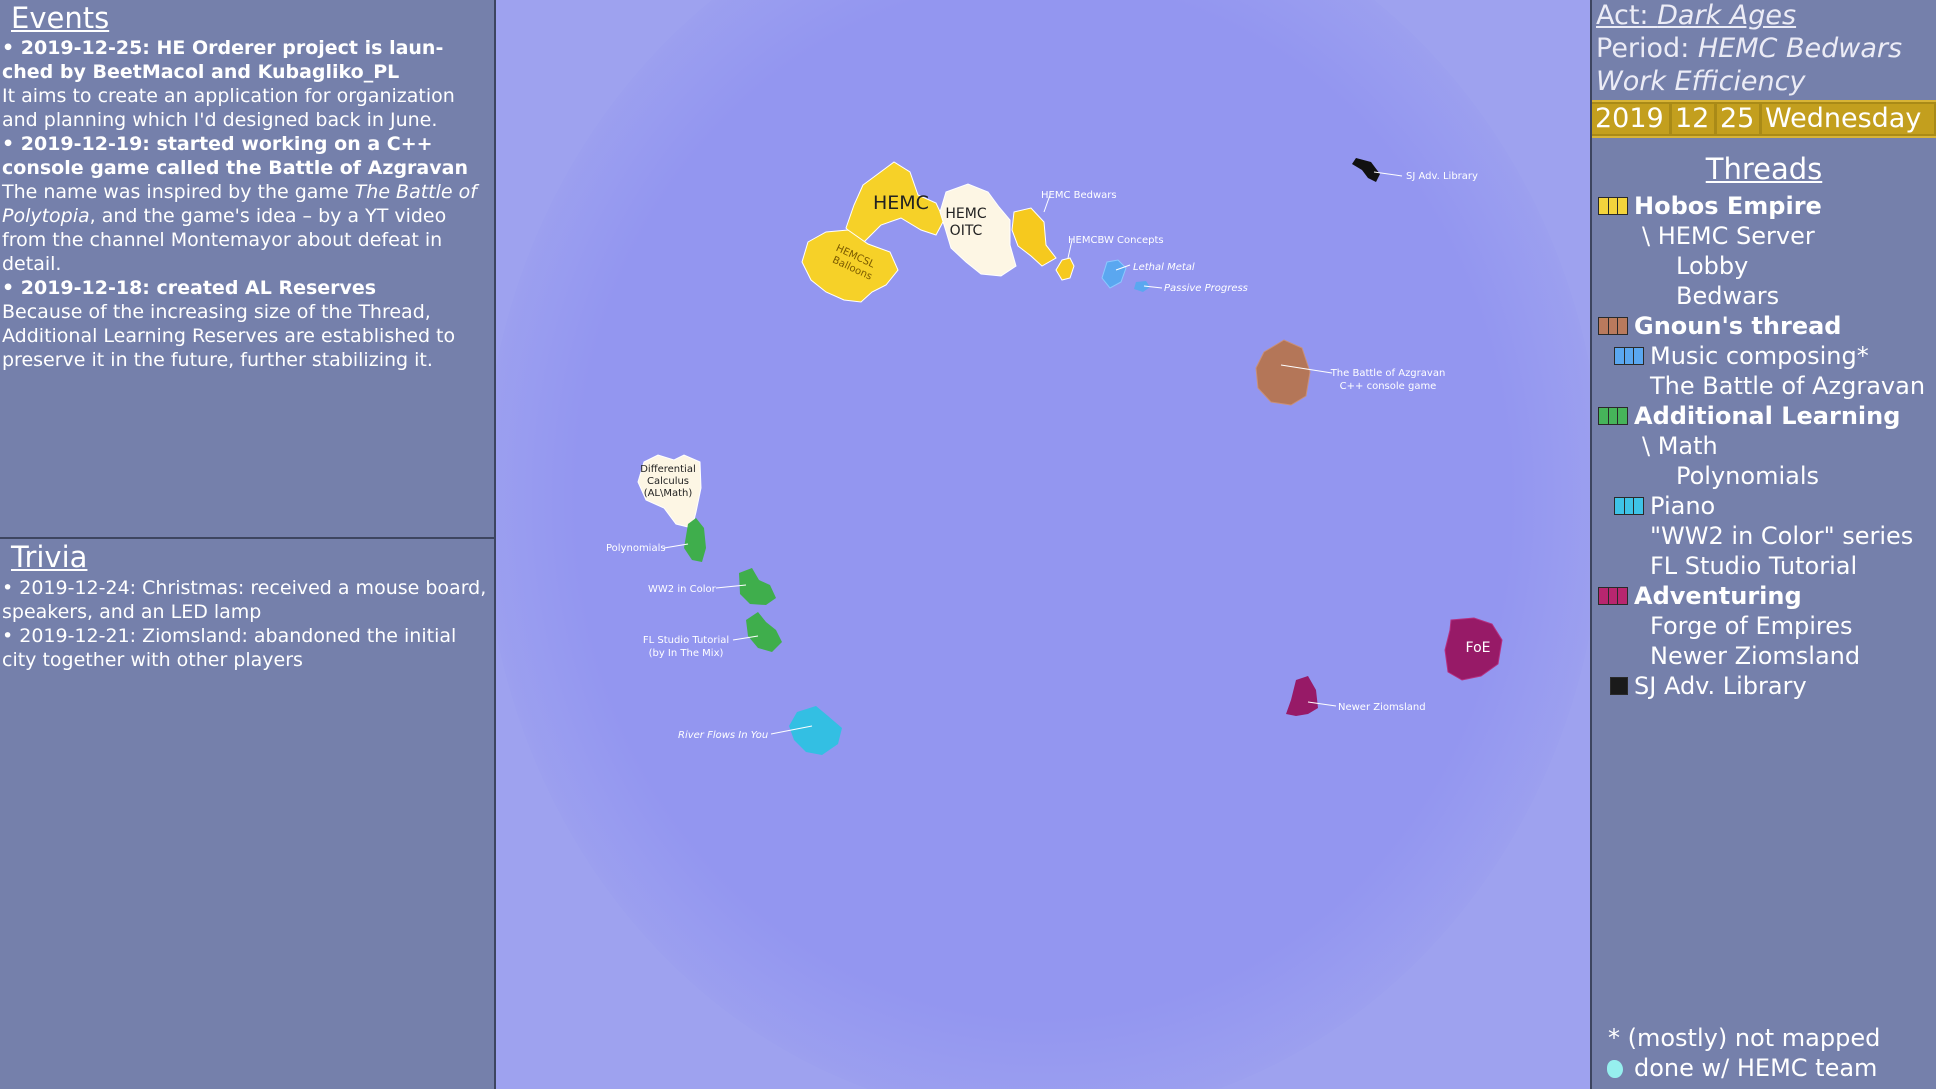  I want to click on hemc-bedwars-label: HEMC Bedwars, so click(1079, 195).